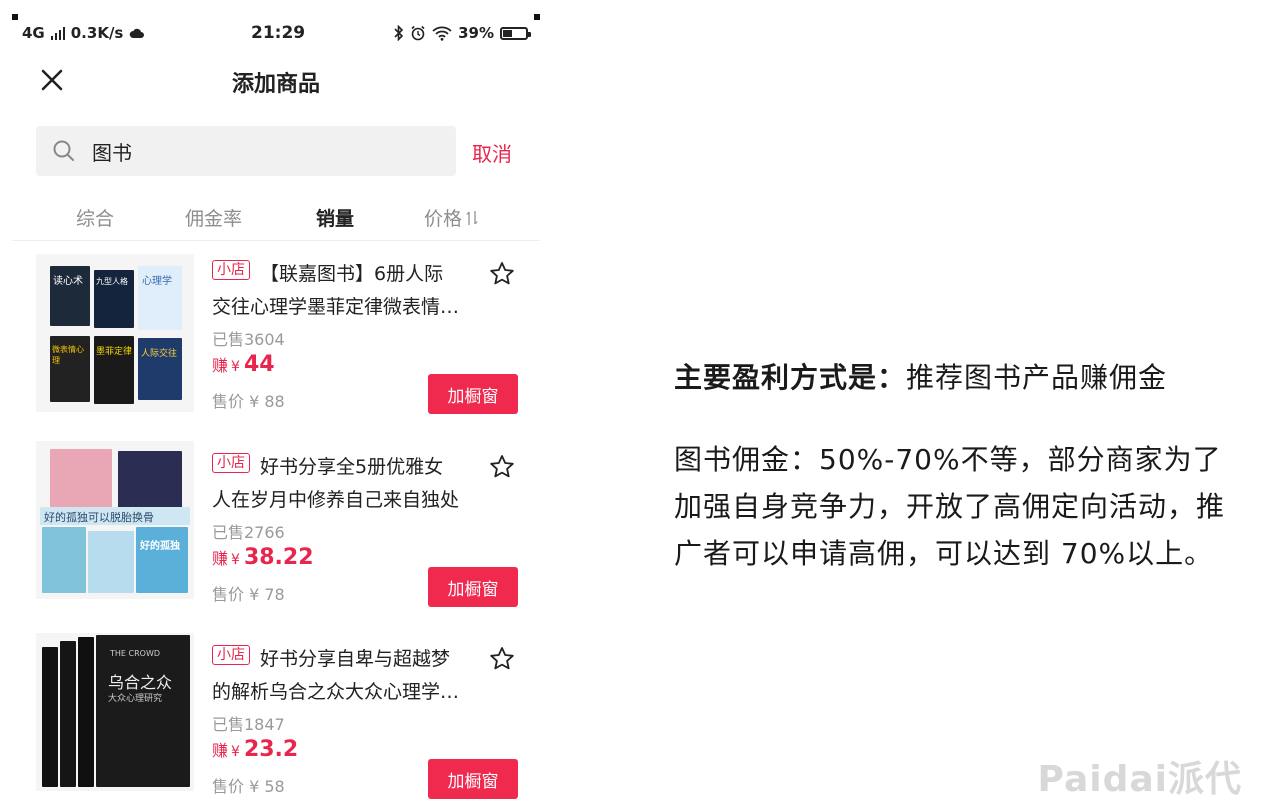  Describe the element at coordinates (442, 33) in the screenshot. I see `wifi-icon` at that location.